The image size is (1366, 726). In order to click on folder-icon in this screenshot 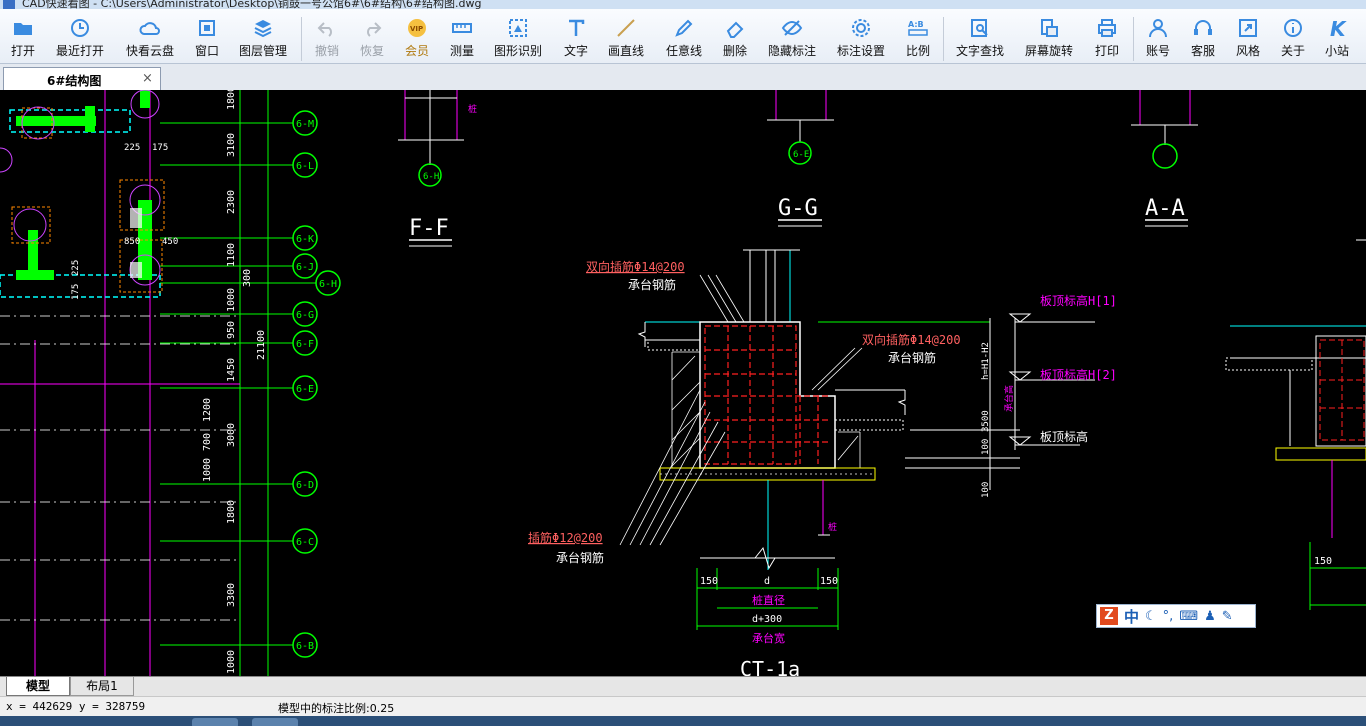, I will do `click(23, 29)`.